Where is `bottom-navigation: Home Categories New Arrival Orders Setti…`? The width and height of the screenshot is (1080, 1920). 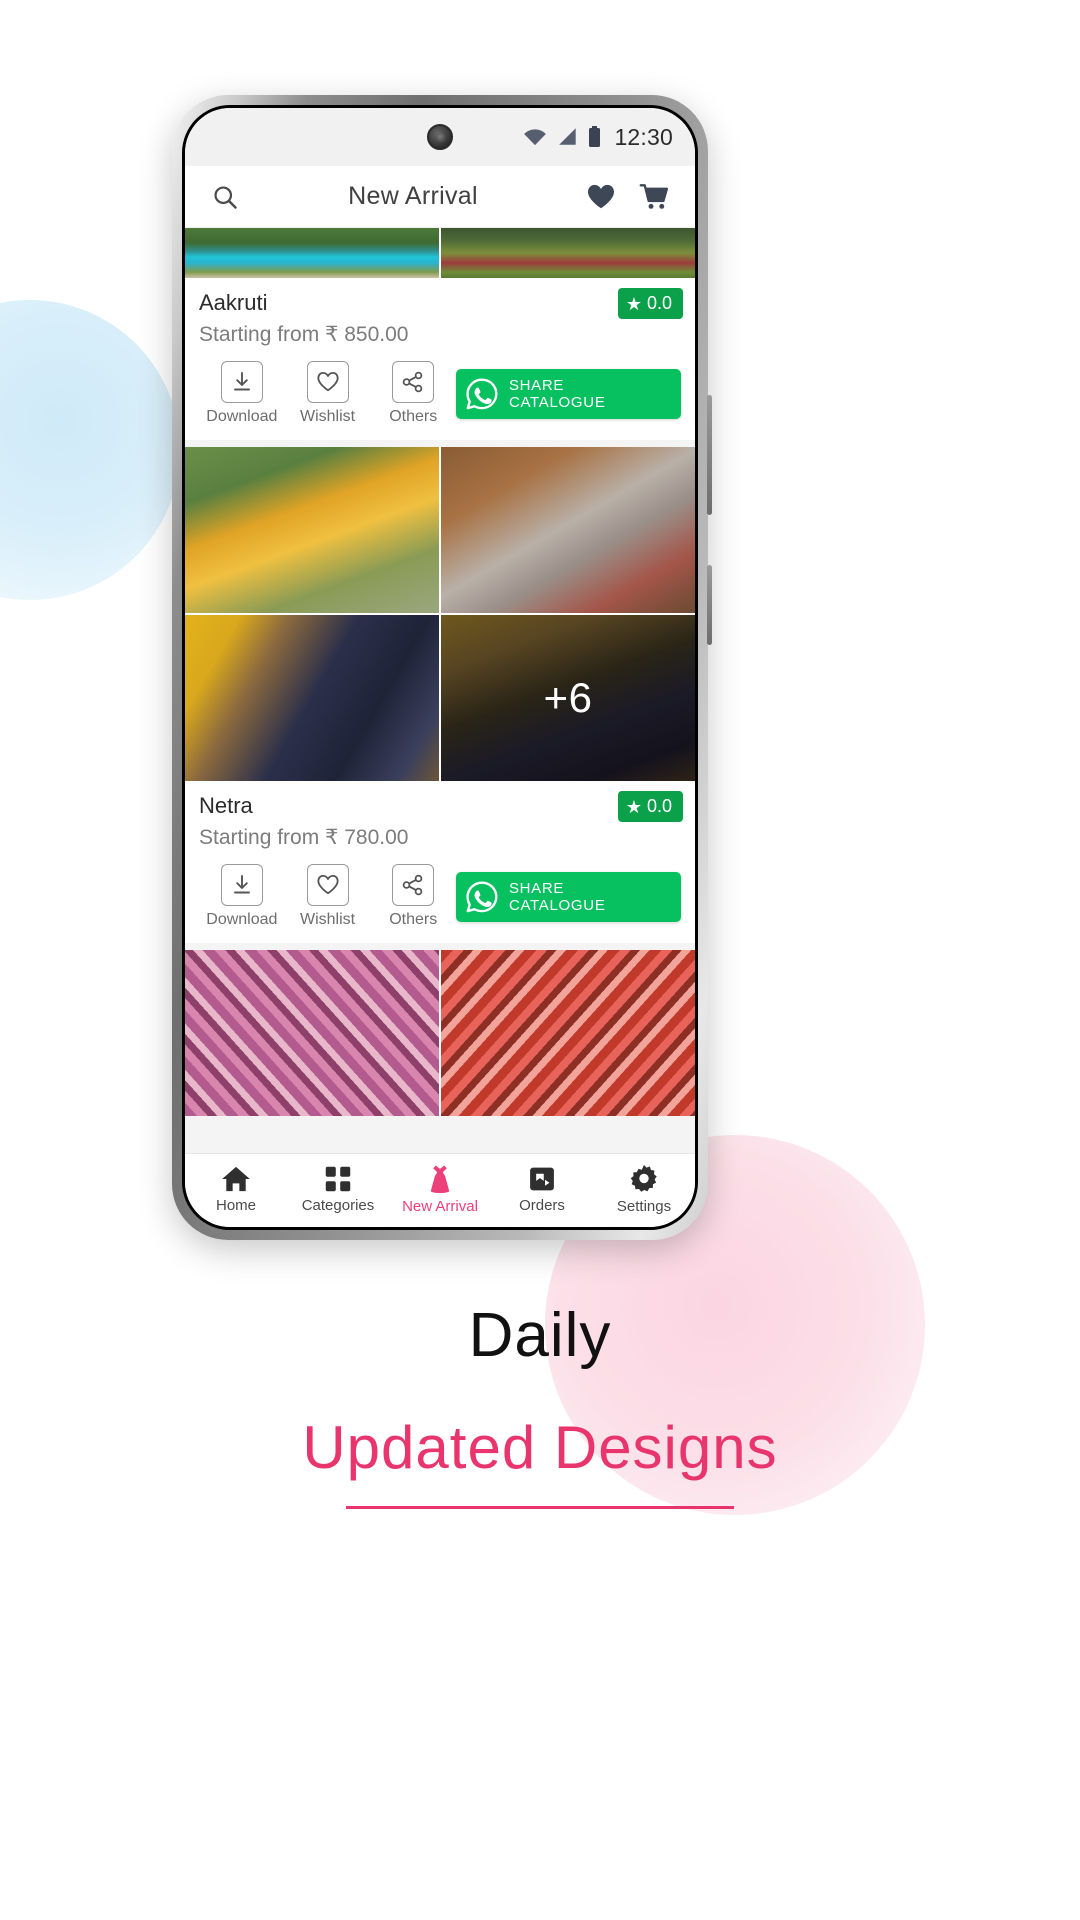 bottom-navigation: Home Categories New Arrival Orders Setti… is located at coordinates (440, 1190).